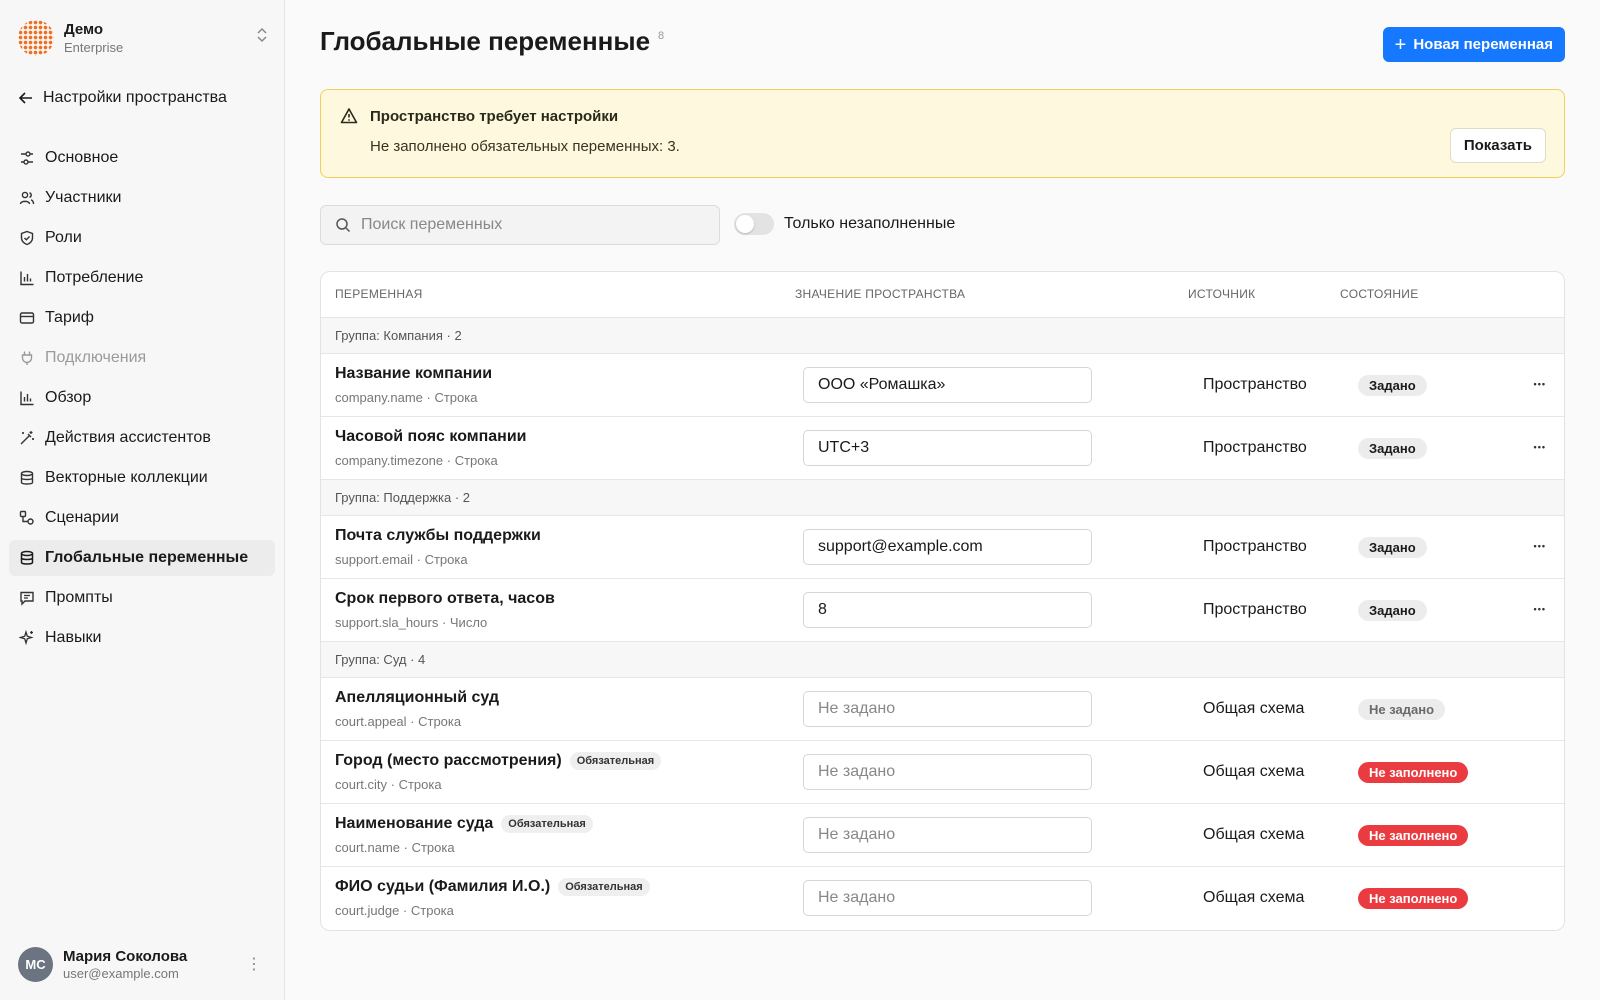 Image resolution: width=1600 pixels, height=1000 pixels. What do you see at coordinates (438, 535) in the screenshot?
I see `variable-name: Почта службы поддержки` at bounding box center [438, 535].